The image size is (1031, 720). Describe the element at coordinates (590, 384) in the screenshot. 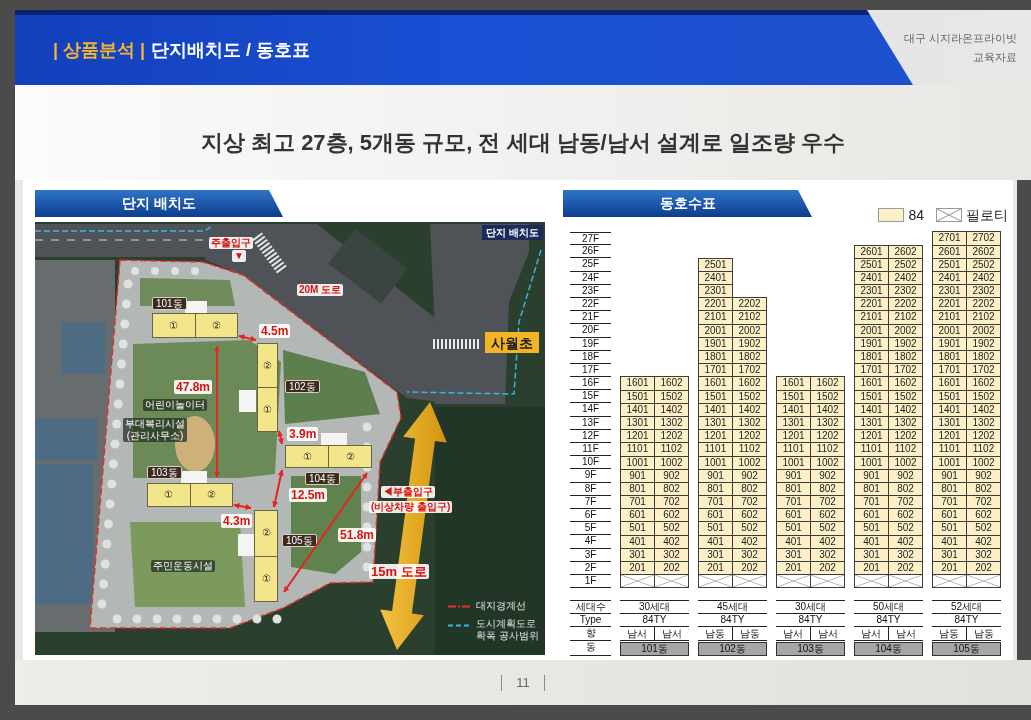

I see `floor-label: 16F` at that location.